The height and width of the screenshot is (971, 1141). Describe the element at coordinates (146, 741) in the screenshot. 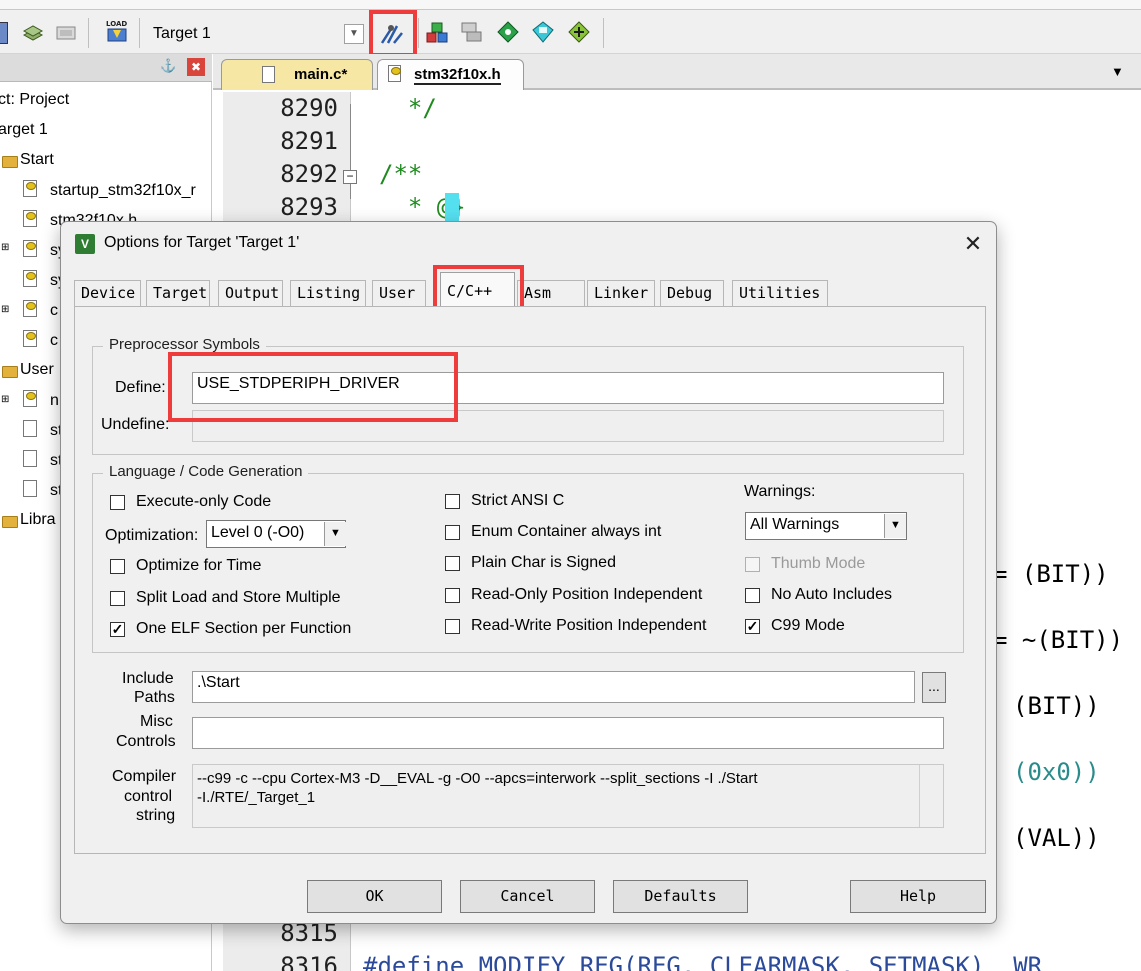

I see `misc-controls-label: Controls` at that location.